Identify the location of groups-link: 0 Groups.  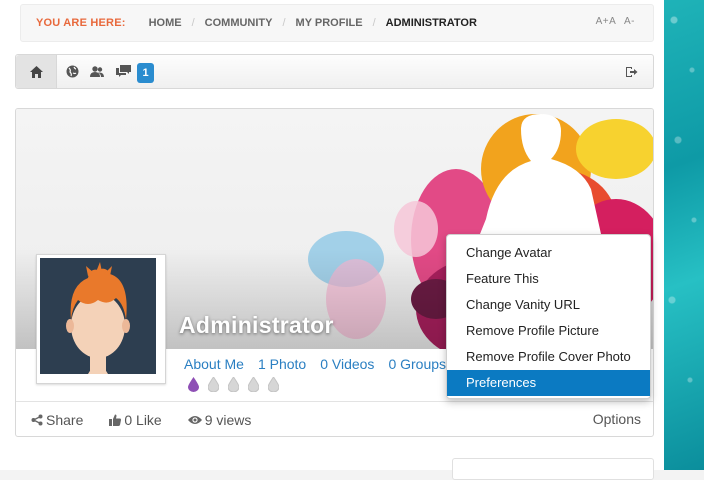
(417, 364).